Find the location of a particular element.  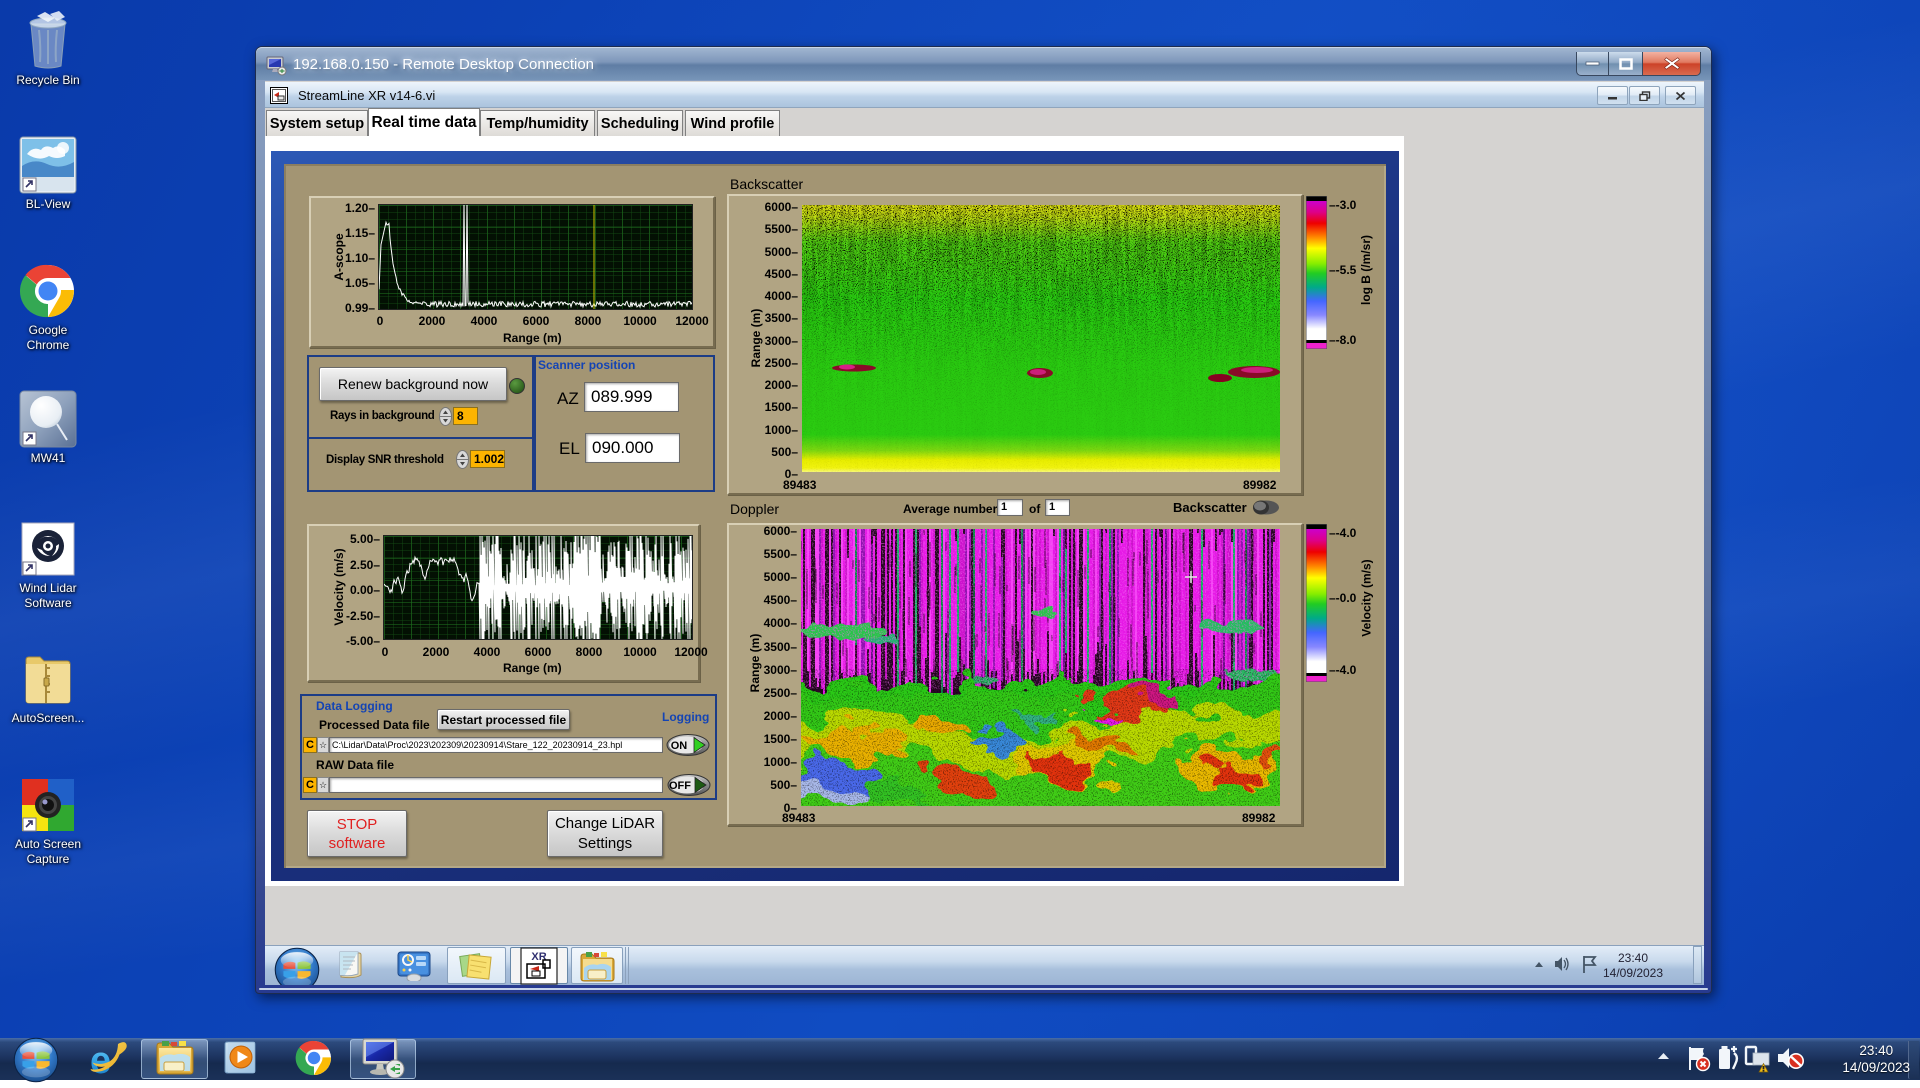

svg-text: e is located at coordinates (100, 1060).